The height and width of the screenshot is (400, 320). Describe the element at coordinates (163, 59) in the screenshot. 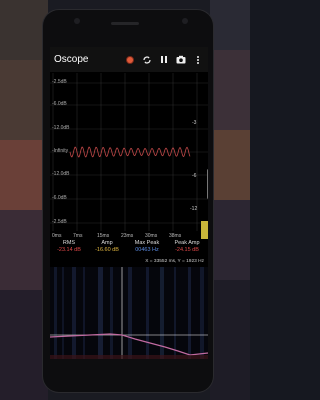

I see `pause-icon` at that location.